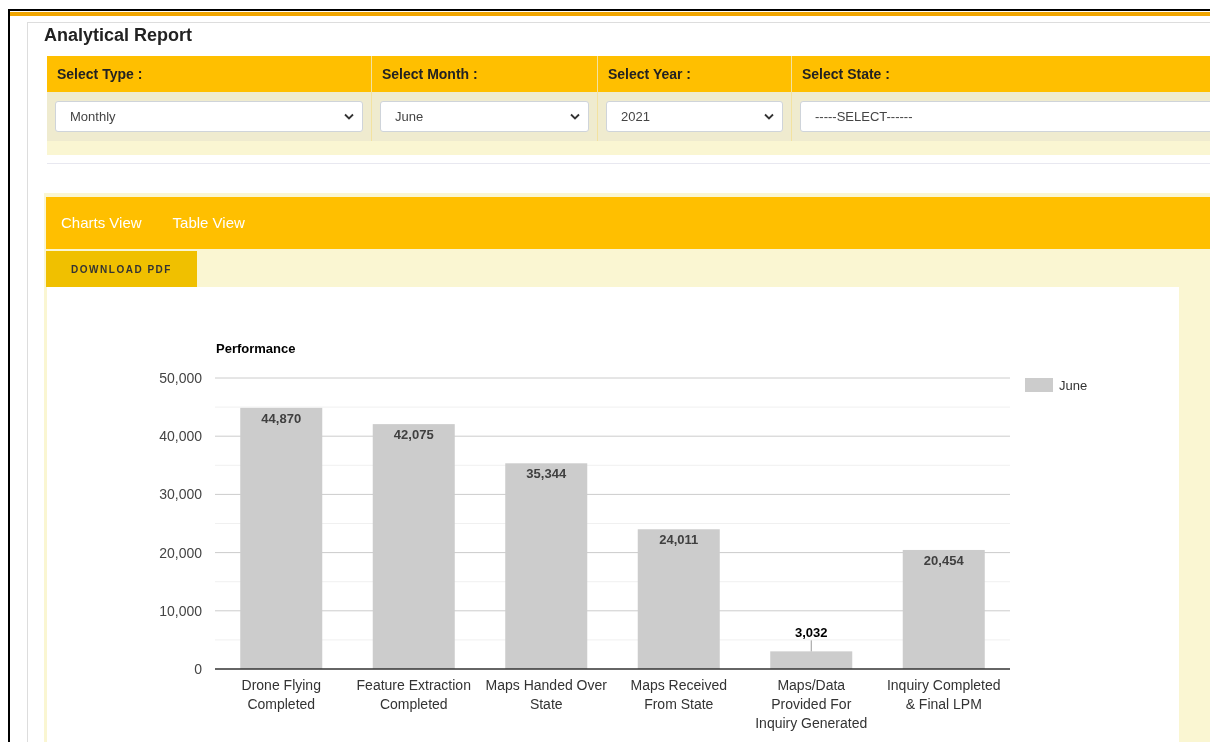 This screenshot has width=1210, height=742. Describe the element at coordinates (180, 378) in the screenshot. I see `axis-tick-label: 50,000` at that location.